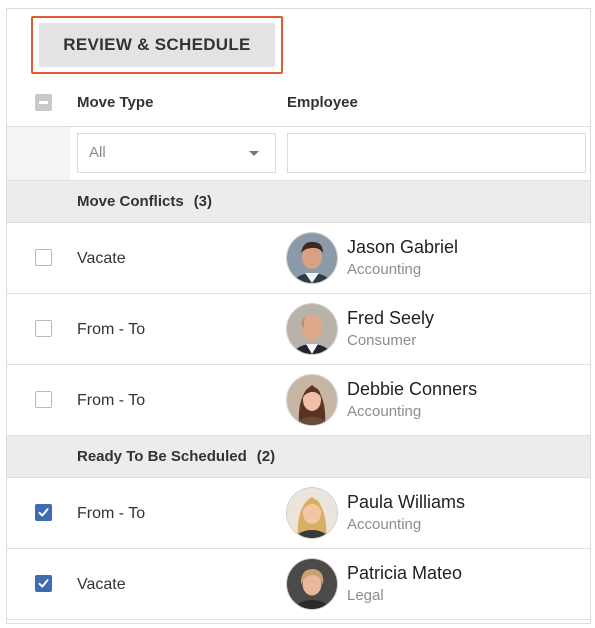 The image size is (595, 628). I want to click on employee-name: Debbie Conners, so click(412, 389).